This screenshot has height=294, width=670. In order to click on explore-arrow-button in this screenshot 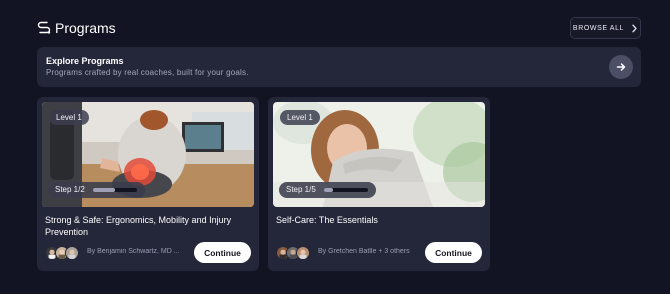, I will do `click(621, 67)`.